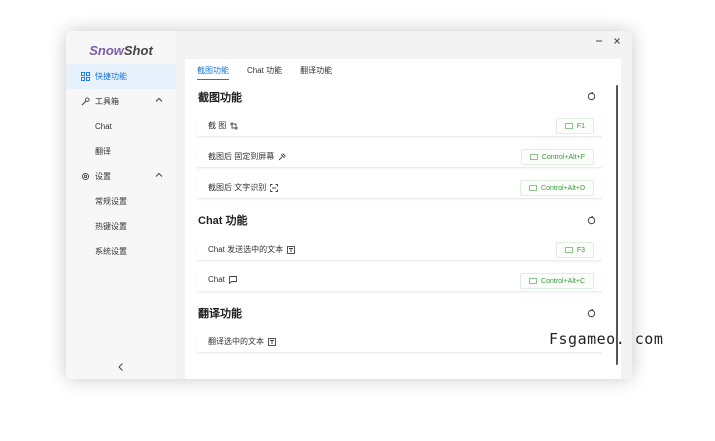 The width and height of the screenshot is (715, 441). I want to click on watermark-text: Fsgameo. com, so click(606, 339).